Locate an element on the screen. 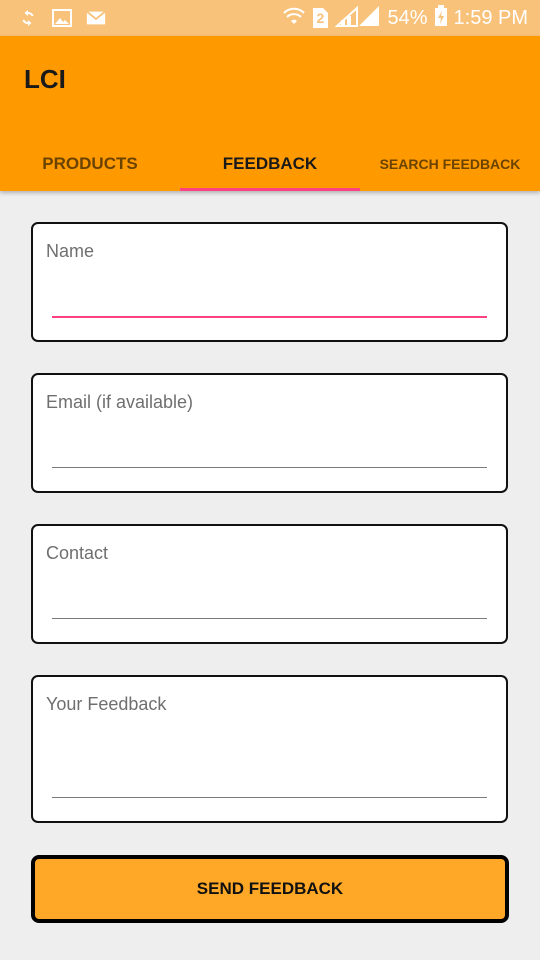 This screenshot has height=960, width=540. email-input is located at coordinates (269, 448).